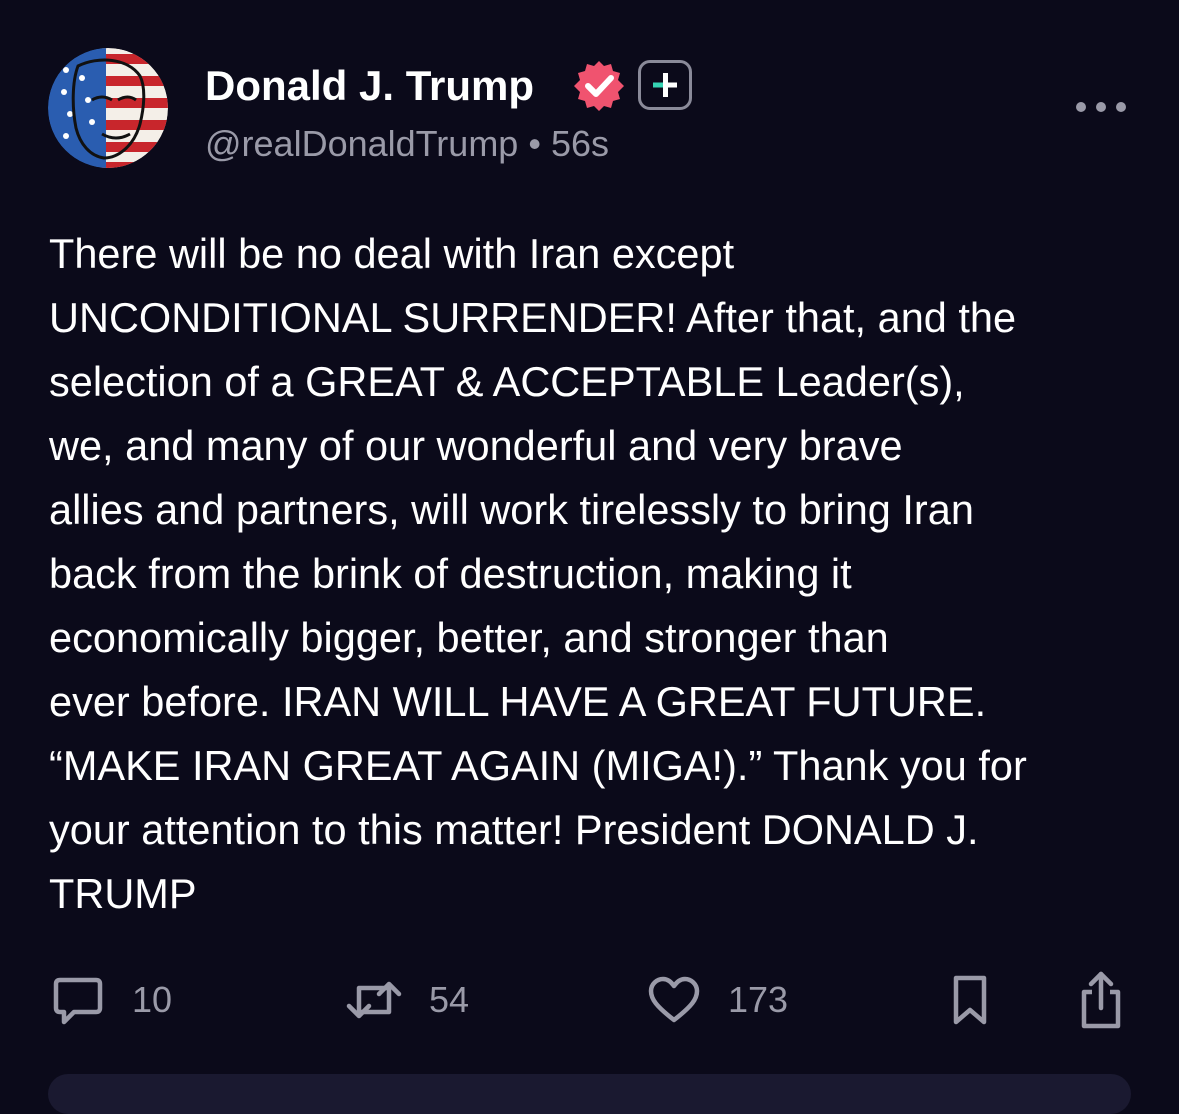  I want to click on repost-button: 54, so click(406, 1000).